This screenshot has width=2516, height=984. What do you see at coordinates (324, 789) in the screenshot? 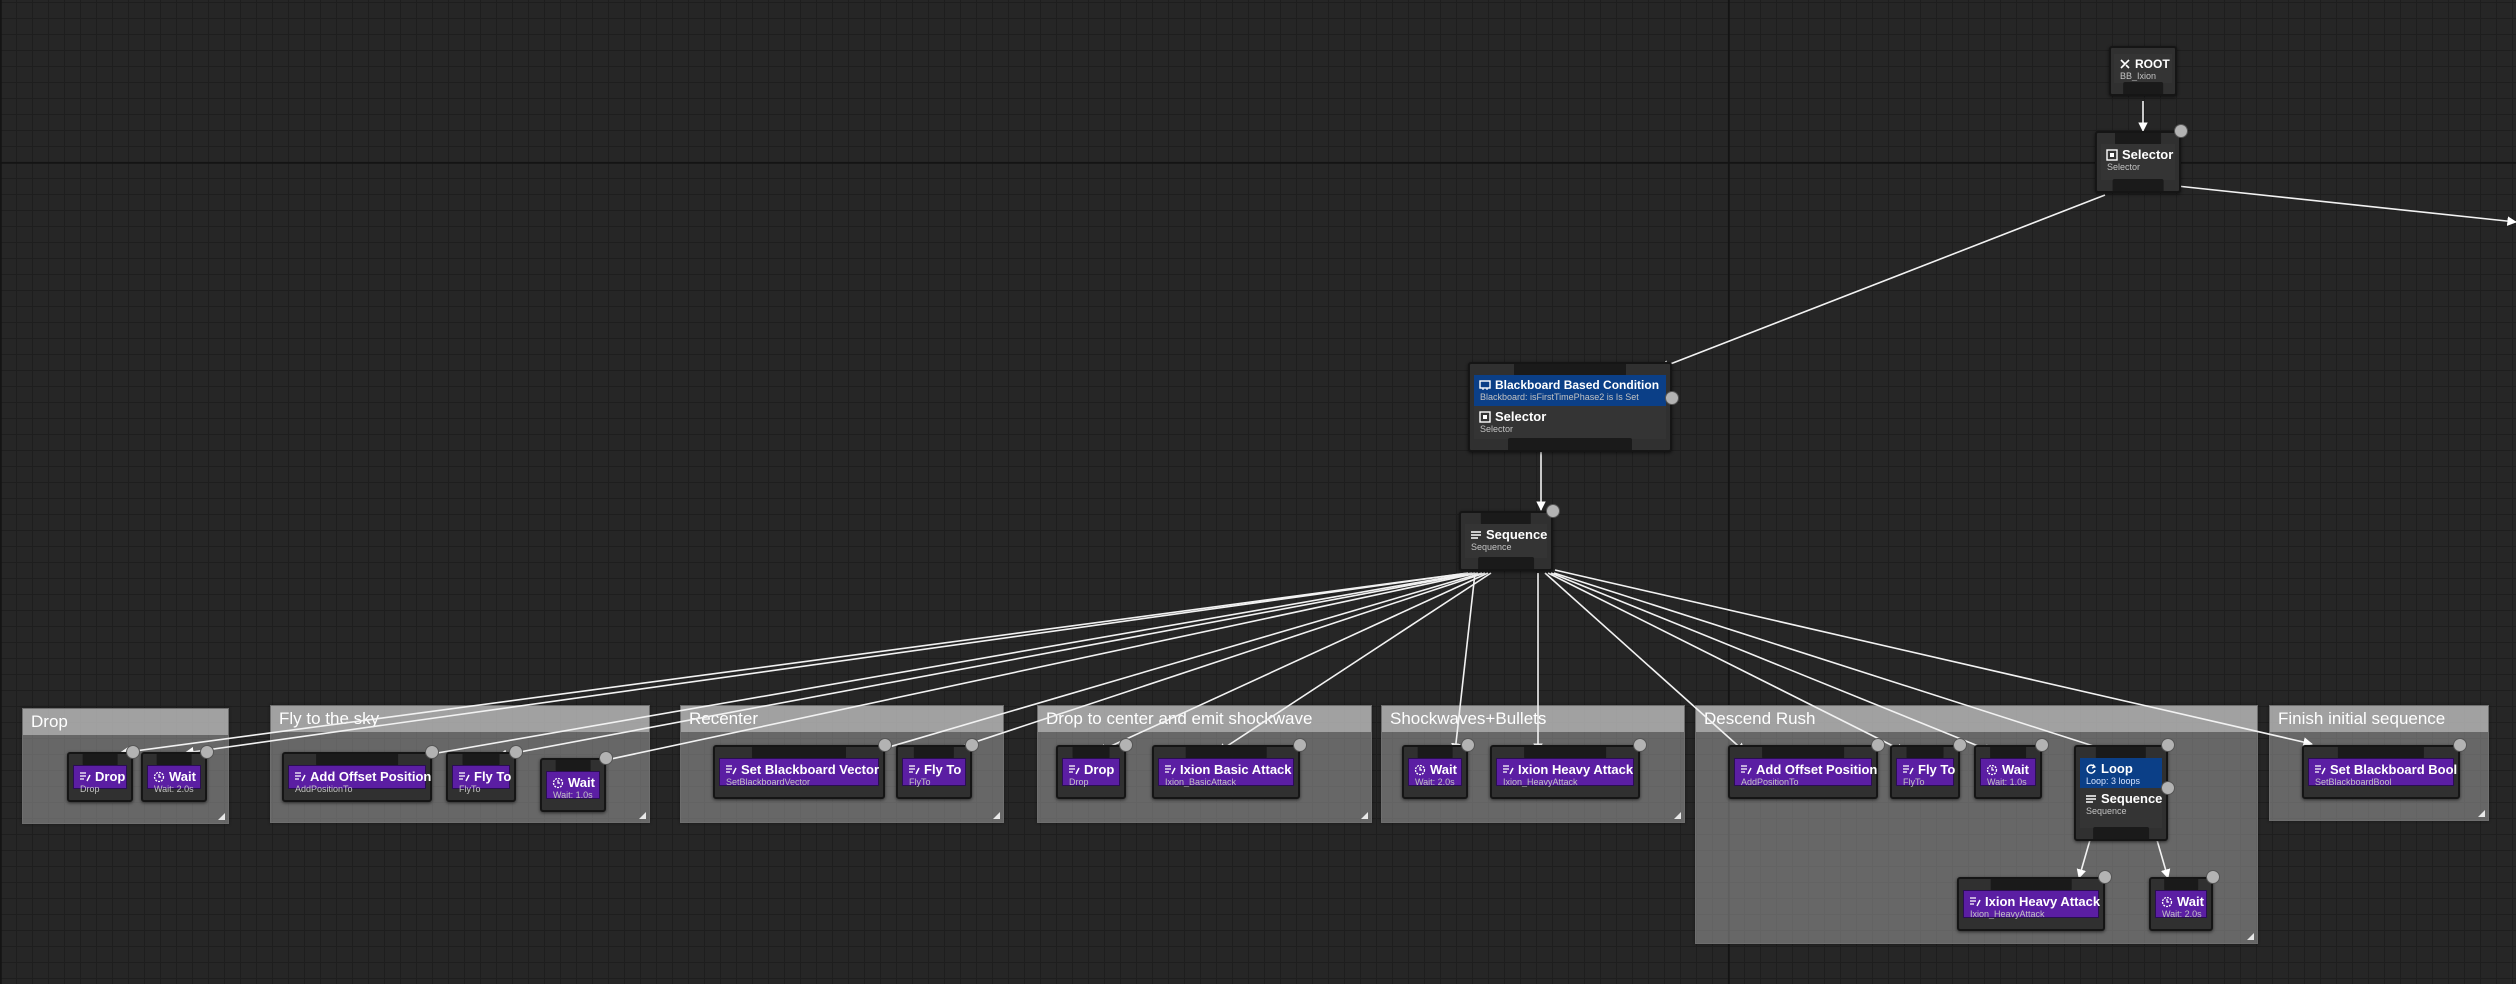
I see `node-subtitle: AddPositionTo` at bounding box center [324, 789].